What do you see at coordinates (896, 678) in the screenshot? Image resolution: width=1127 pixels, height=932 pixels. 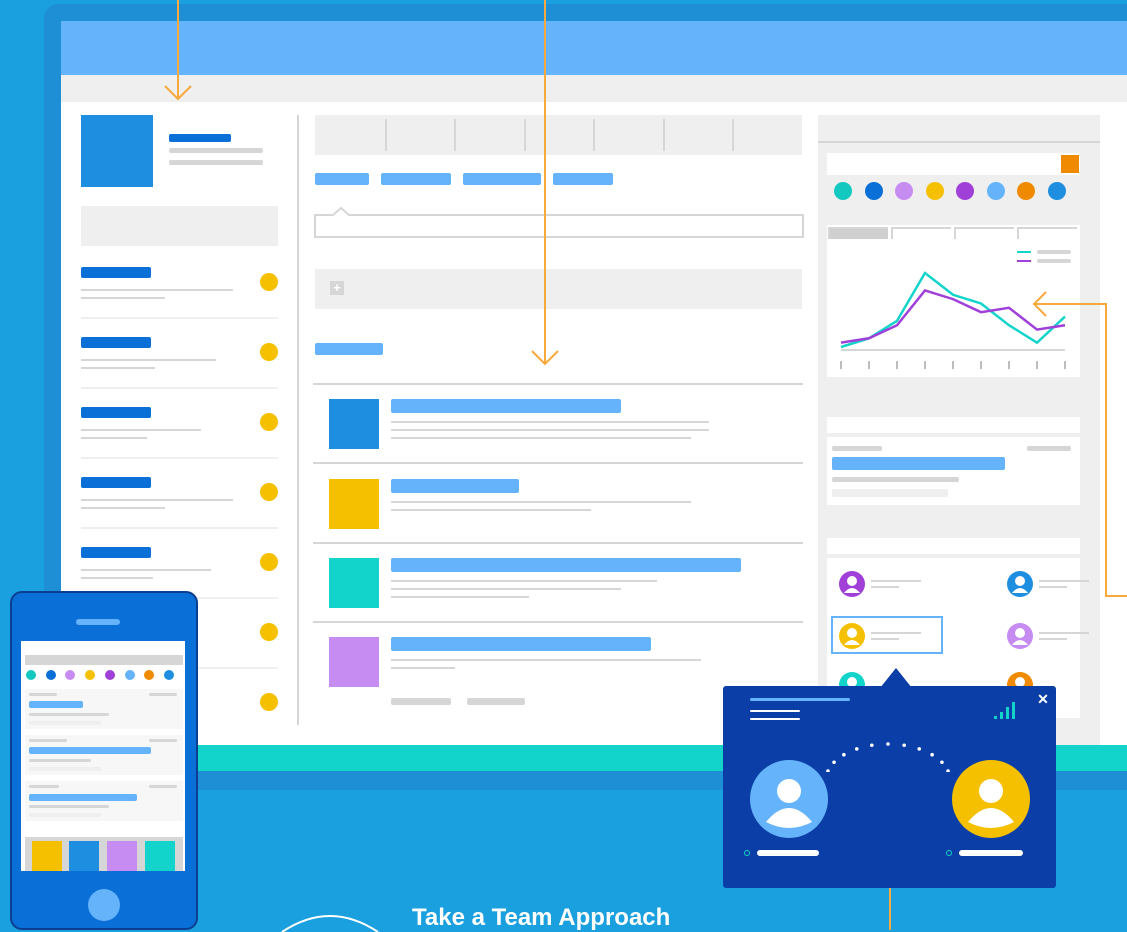 I see `popup-pointer` at bounding box center [896, 678].